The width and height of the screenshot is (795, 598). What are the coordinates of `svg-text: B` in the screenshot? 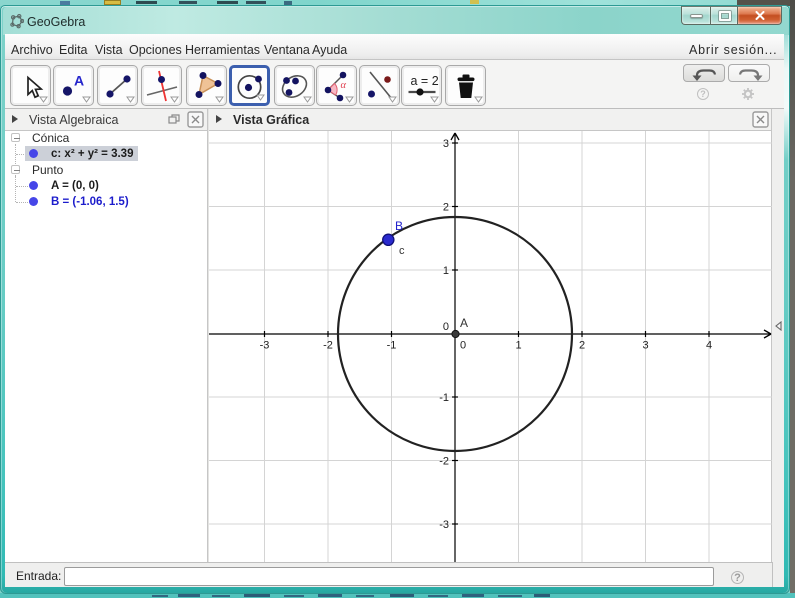 It's located at (399, 226).